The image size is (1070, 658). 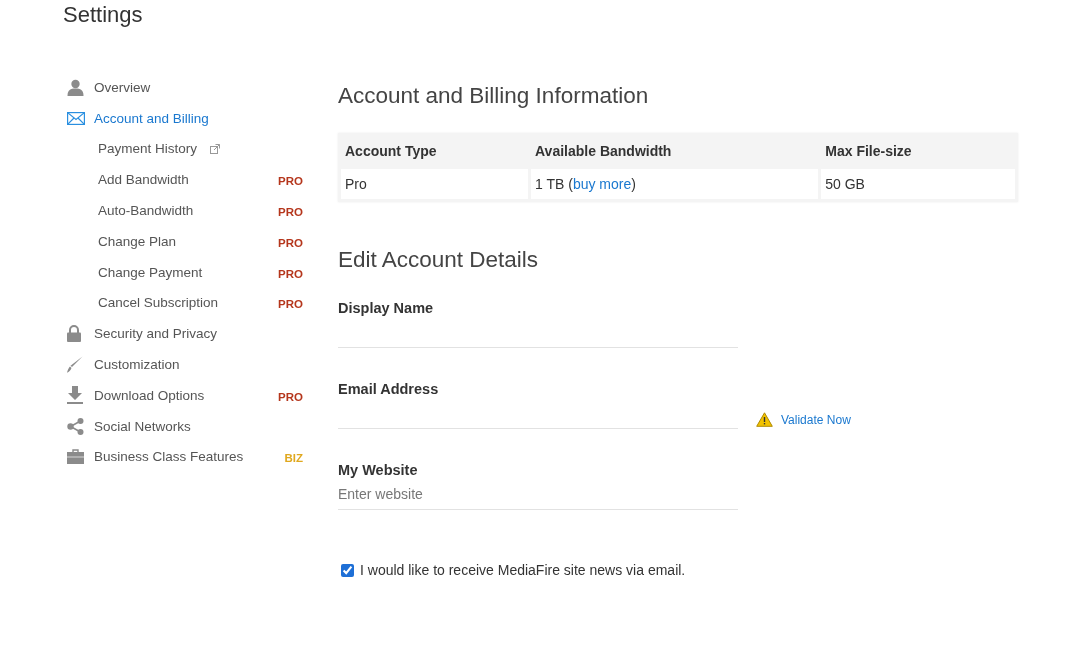 I want to click on share-icon, so click(x=75, y=426).